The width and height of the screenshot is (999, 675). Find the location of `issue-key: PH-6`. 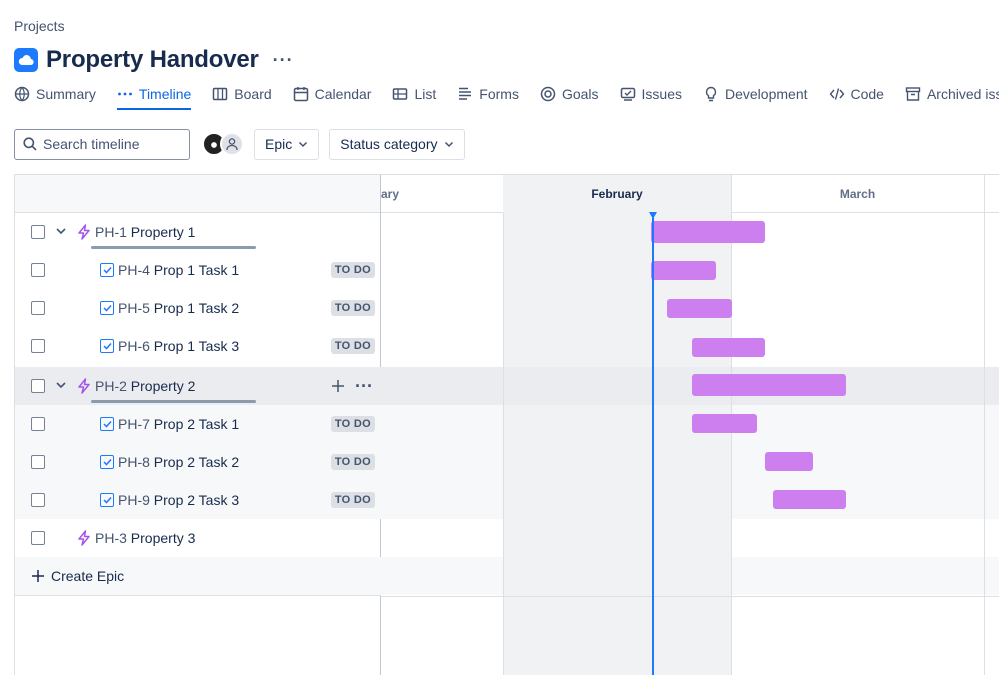

issue-key: PH-6 is located at coordinates (134, 346).